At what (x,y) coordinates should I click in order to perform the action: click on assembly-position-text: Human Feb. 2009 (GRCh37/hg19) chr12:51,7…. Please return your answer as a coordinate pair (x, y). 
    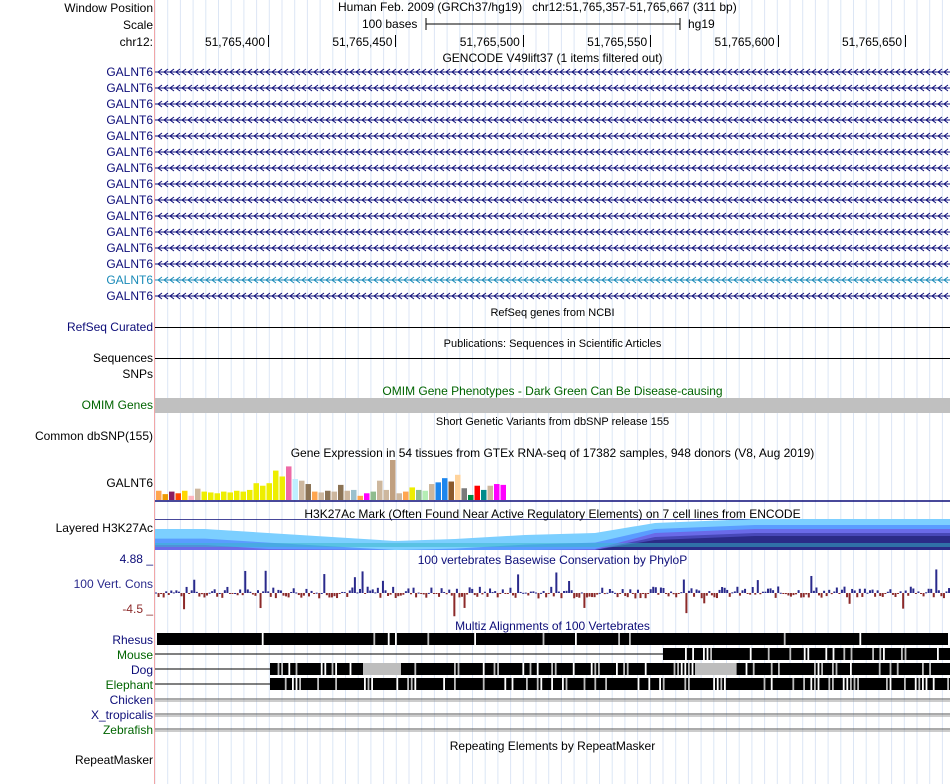
    Looking at the image, I should click on (537, 7).